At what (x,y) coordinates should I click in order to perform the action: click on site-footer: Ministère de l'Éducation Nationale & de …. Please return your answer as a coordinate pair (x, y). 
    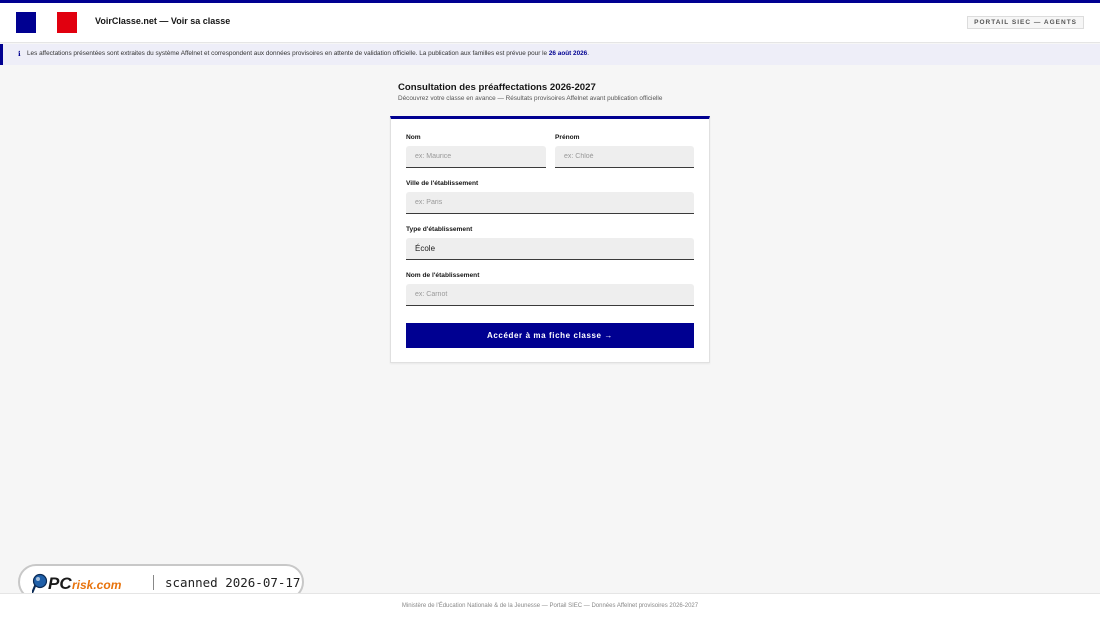
    Looking at the image, I should click on (550, 606).